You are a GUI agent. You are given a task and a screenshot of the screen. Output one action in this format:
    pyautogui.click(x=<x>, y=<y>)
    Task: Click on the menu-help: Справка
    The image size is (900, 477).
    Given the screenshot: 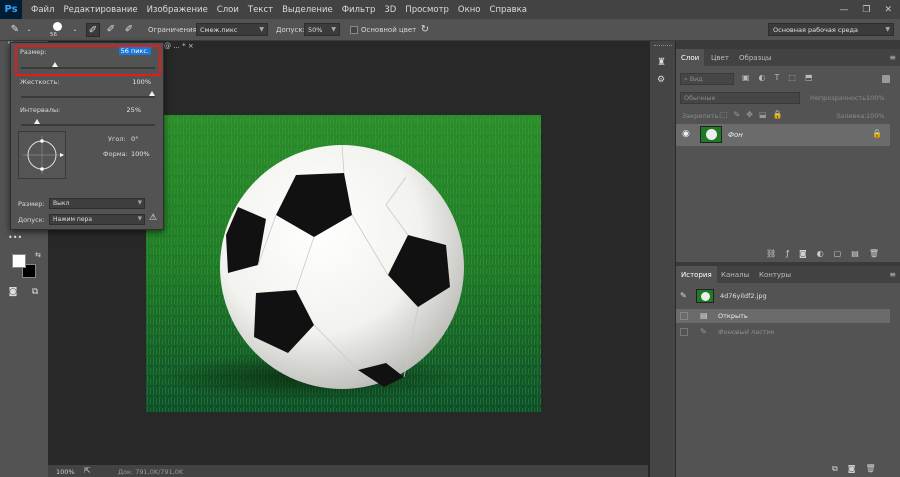 What is the action you would take?
    pyautogui.click(x=508, y=10)
    